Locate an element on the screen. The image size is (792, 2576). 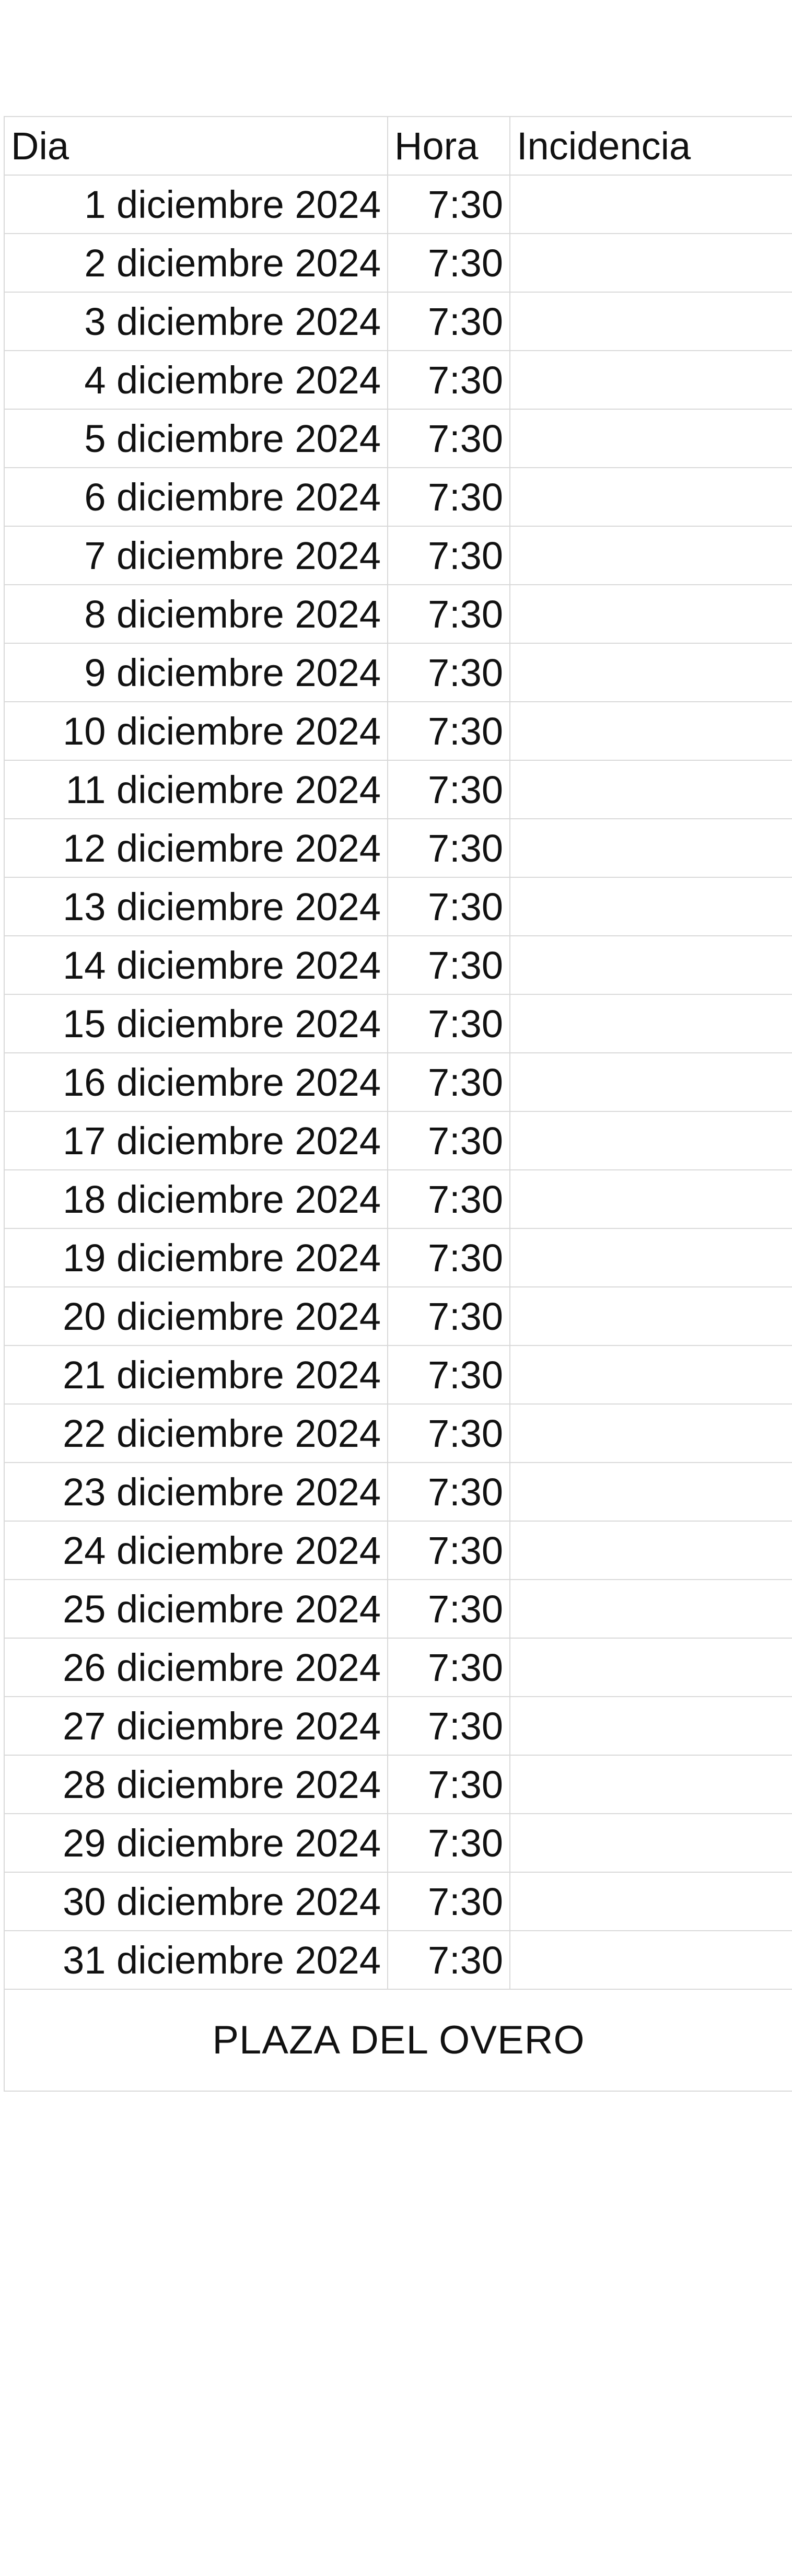
cell-dia: 19 diciembre 2024 is located at coordinates (196, 1257).